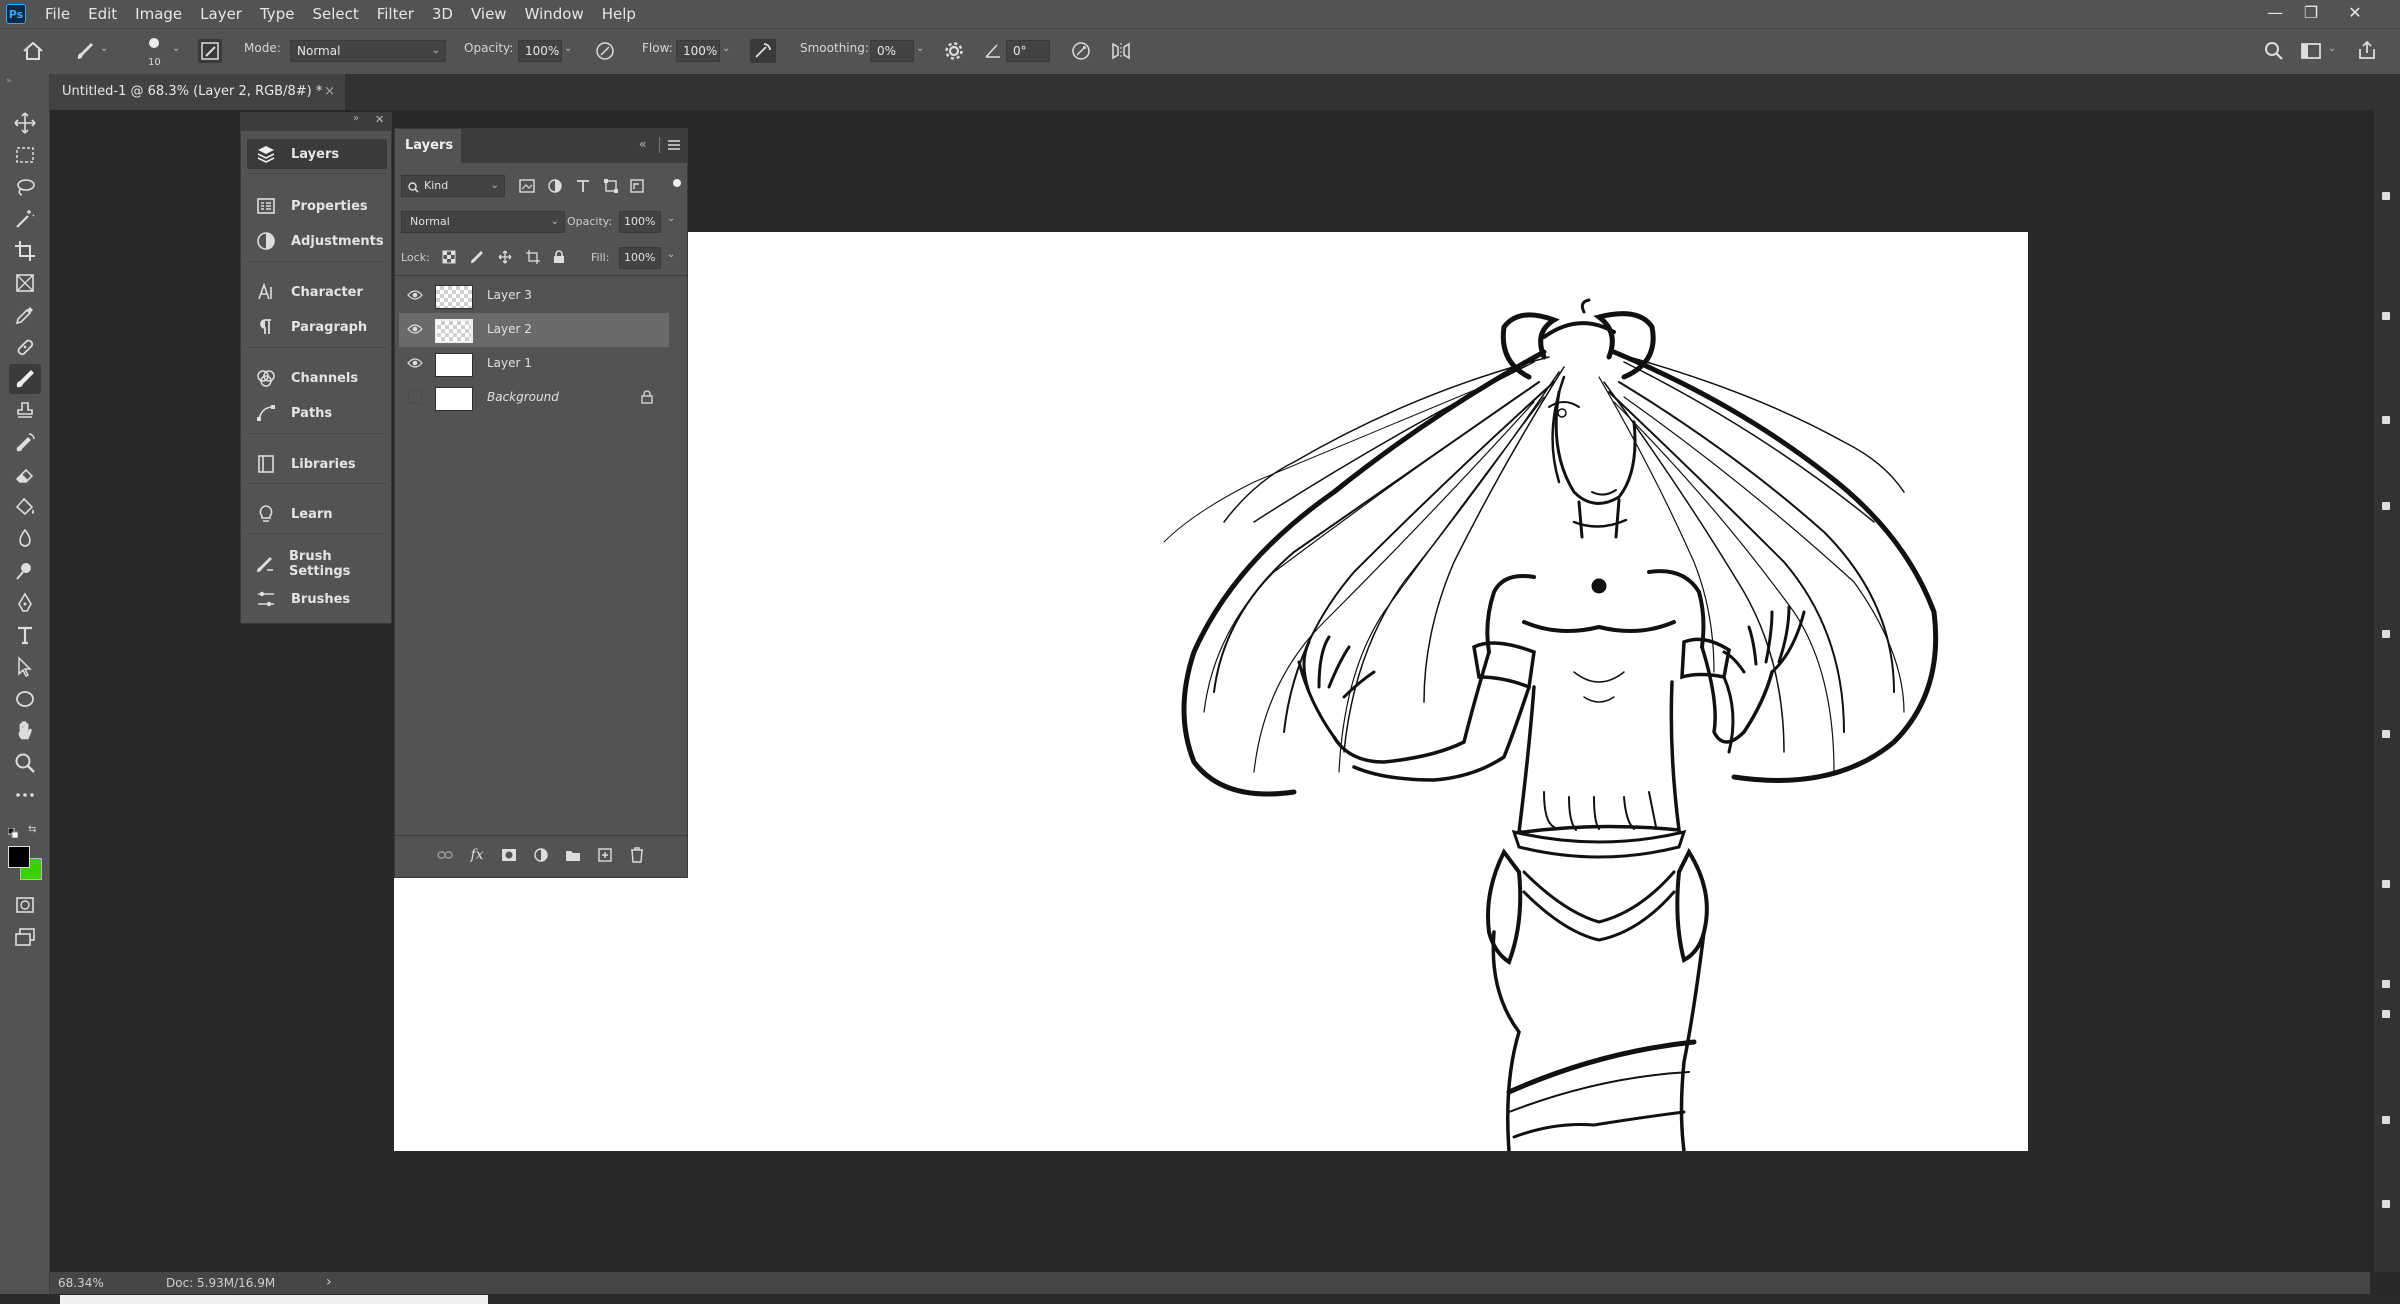  What do you see at coordinates (356, 118) in the screenshot?
I see `expand-panels-icon: »` at bounding box center [356, 118].